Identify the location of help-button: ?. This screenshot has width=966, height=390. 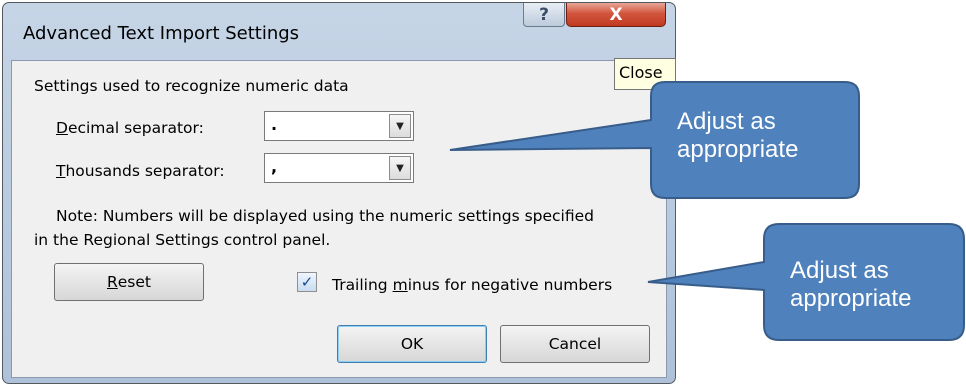
(544, 15).